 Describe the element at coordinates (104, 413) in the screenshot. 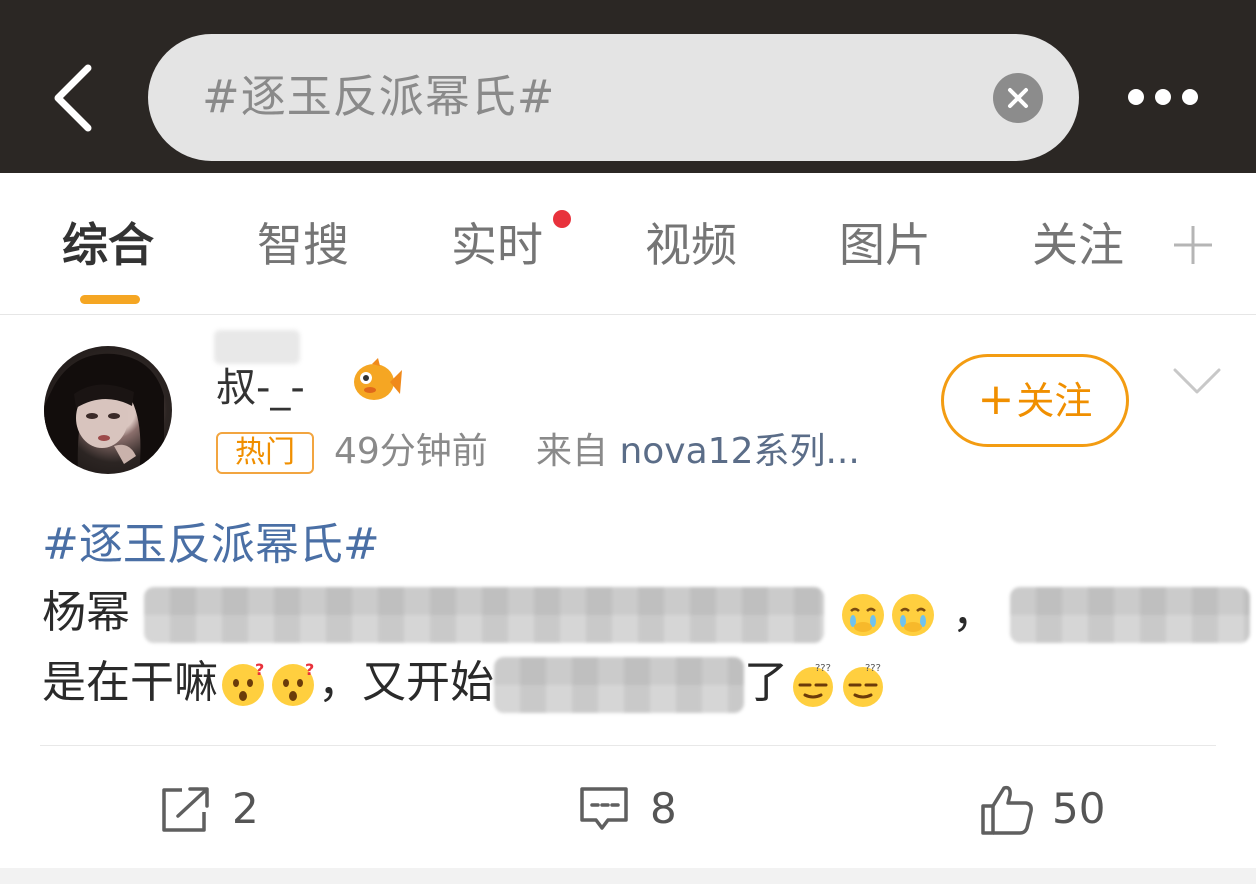

I see `avatar-image` at that location.